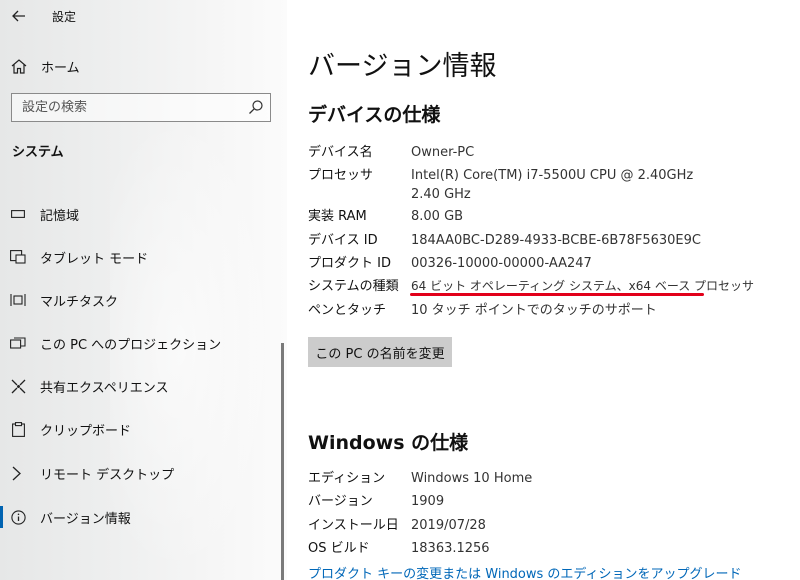 This screenshot has height=580, width=800. What do you see at coordinates (543, 478) in the screenshot?
I see `spec-row-edition: エディション Windows 10 Home` at bounding box center [543, 478].